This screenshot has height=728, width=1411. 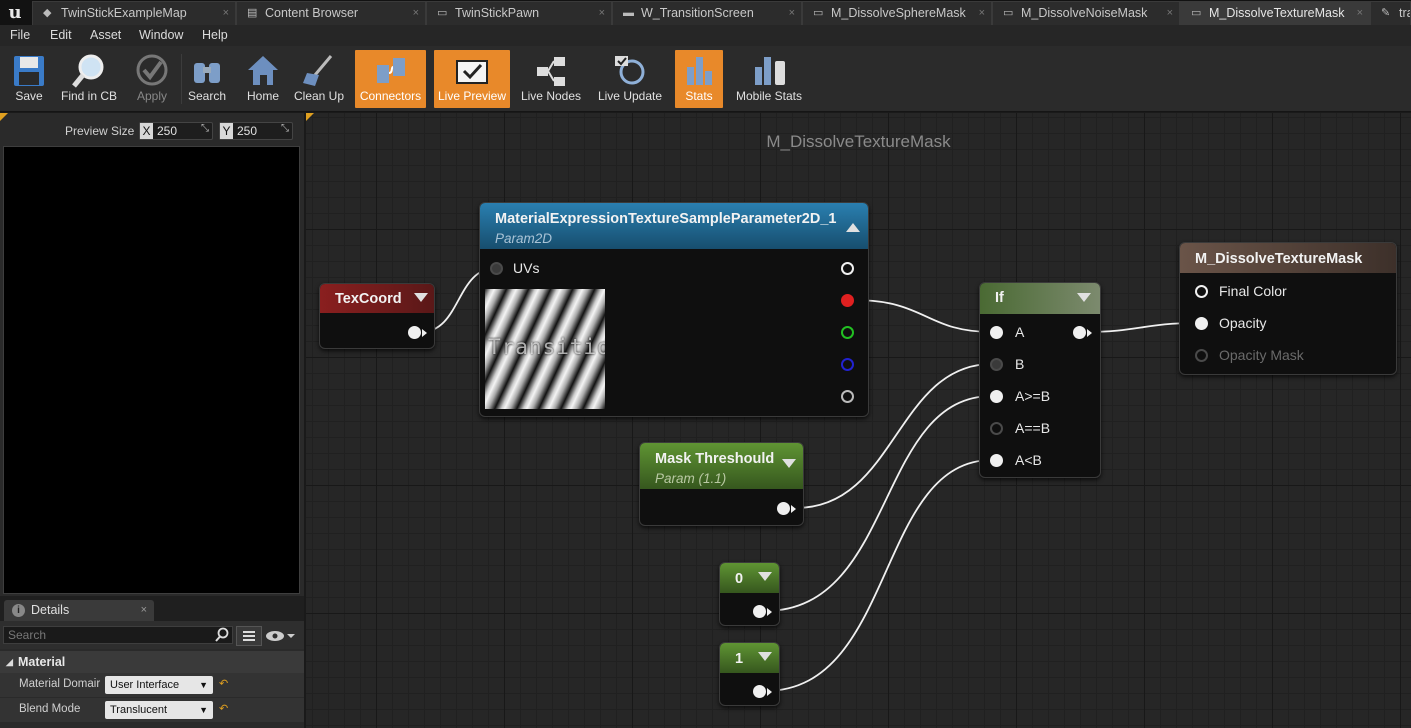 I want to click on tab-w-transition-screen: ▬ W_TransitionScreen ×, so click(x=707, y=13).